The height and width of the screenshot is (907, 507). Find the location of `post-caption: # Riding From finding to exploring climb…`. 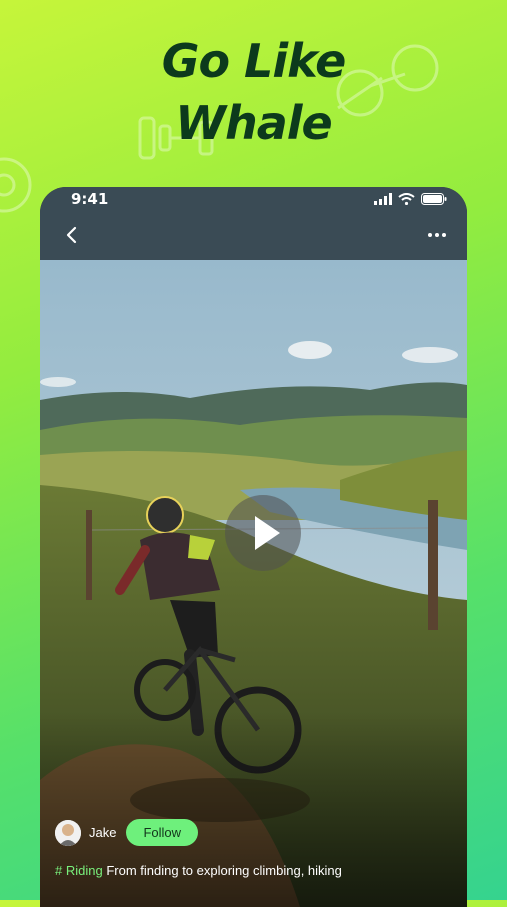

post-caption: # Riding From finding to exploring climb… is located at coordinates (198, 870).